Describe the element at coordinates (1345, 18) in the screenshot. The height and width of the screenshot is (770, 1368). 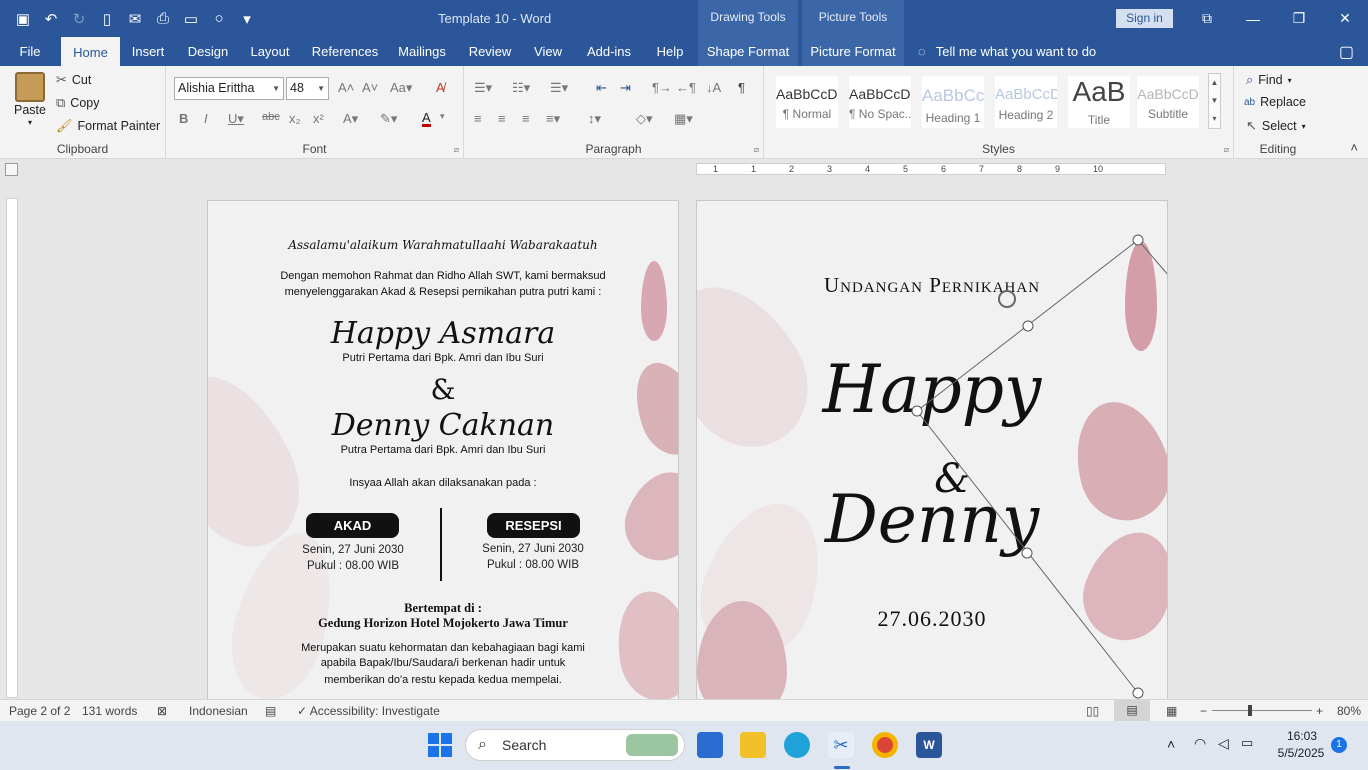
I see `close-icon: ✕` at that location.